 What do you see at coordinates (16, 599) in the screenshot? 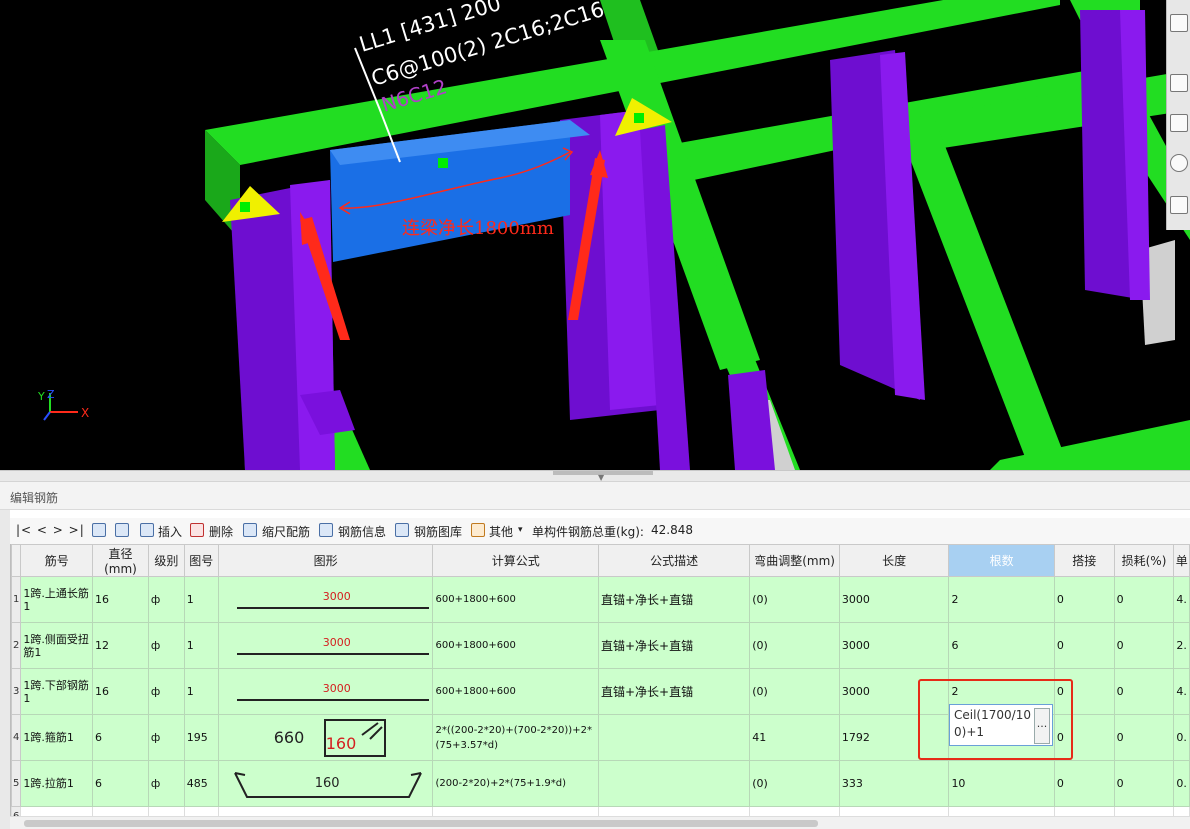
I see `row-index: 1` at bounding box center [16, 599].